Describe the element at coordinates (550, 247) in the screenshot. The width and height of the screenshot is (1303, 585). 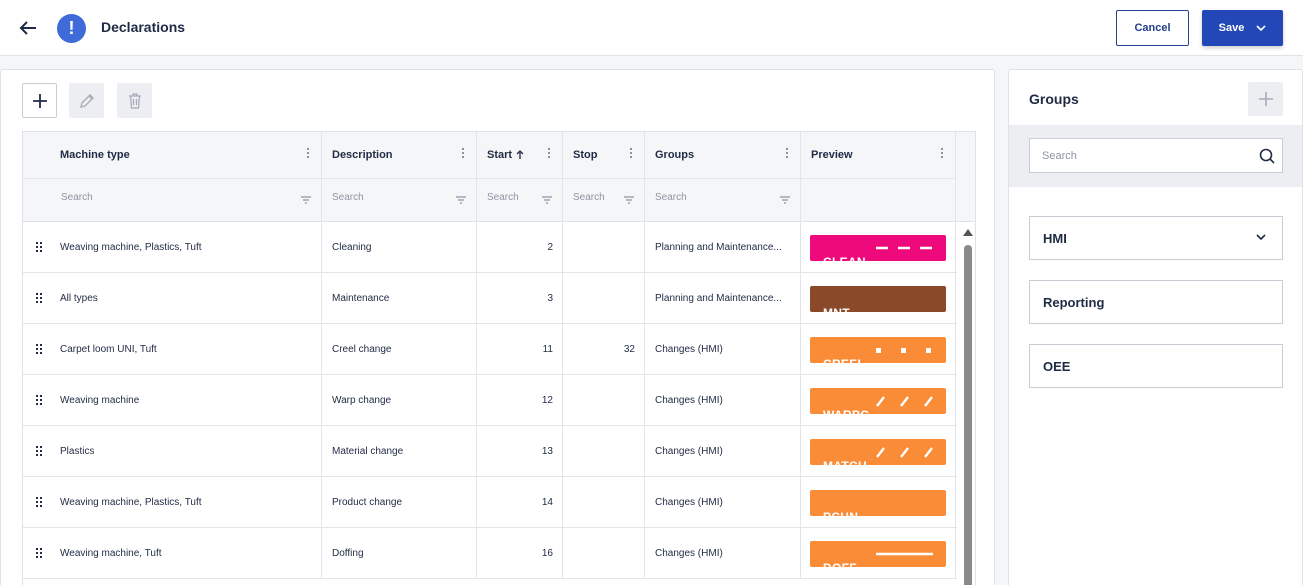
I see `cell-start-text: 2` at that location.